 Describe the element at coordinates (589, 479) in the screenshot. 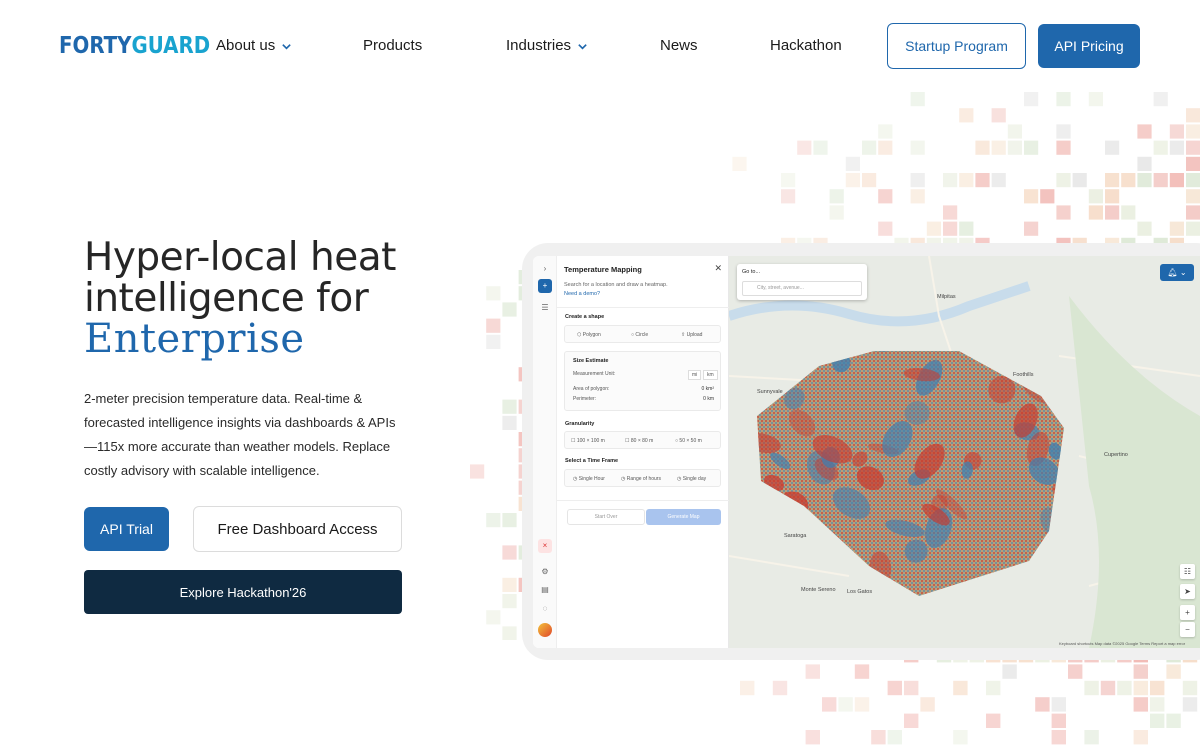

I see `tf-single-hour-option: ◷ Single Hour` at that location.